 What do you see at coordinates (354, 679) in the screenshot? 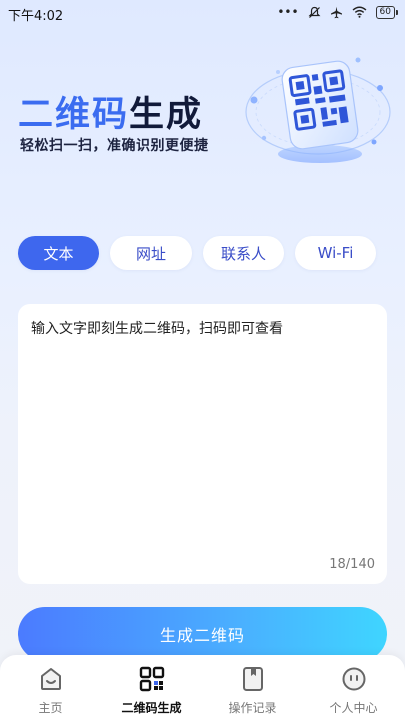
I see `profile-icon` at bounding box center [354, 679].